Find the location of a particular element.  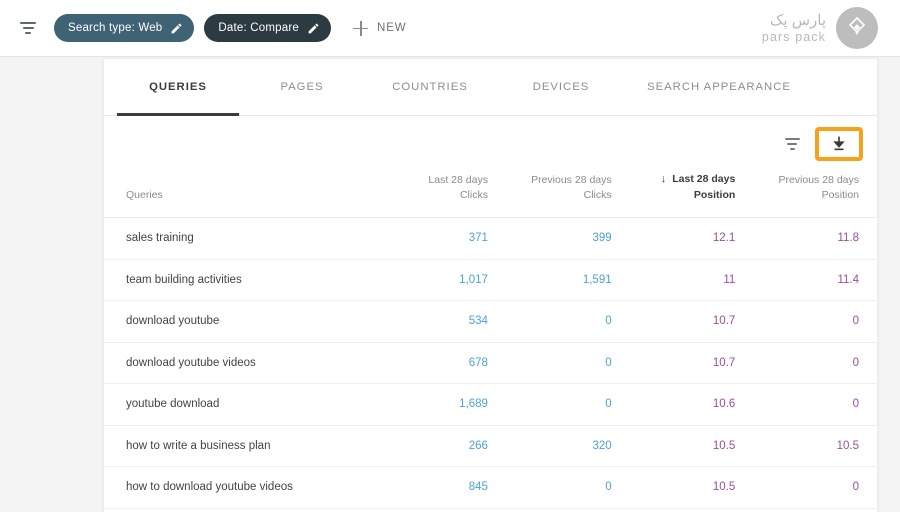

tab-devices: DEVICES is located at coordinates (561, 87).